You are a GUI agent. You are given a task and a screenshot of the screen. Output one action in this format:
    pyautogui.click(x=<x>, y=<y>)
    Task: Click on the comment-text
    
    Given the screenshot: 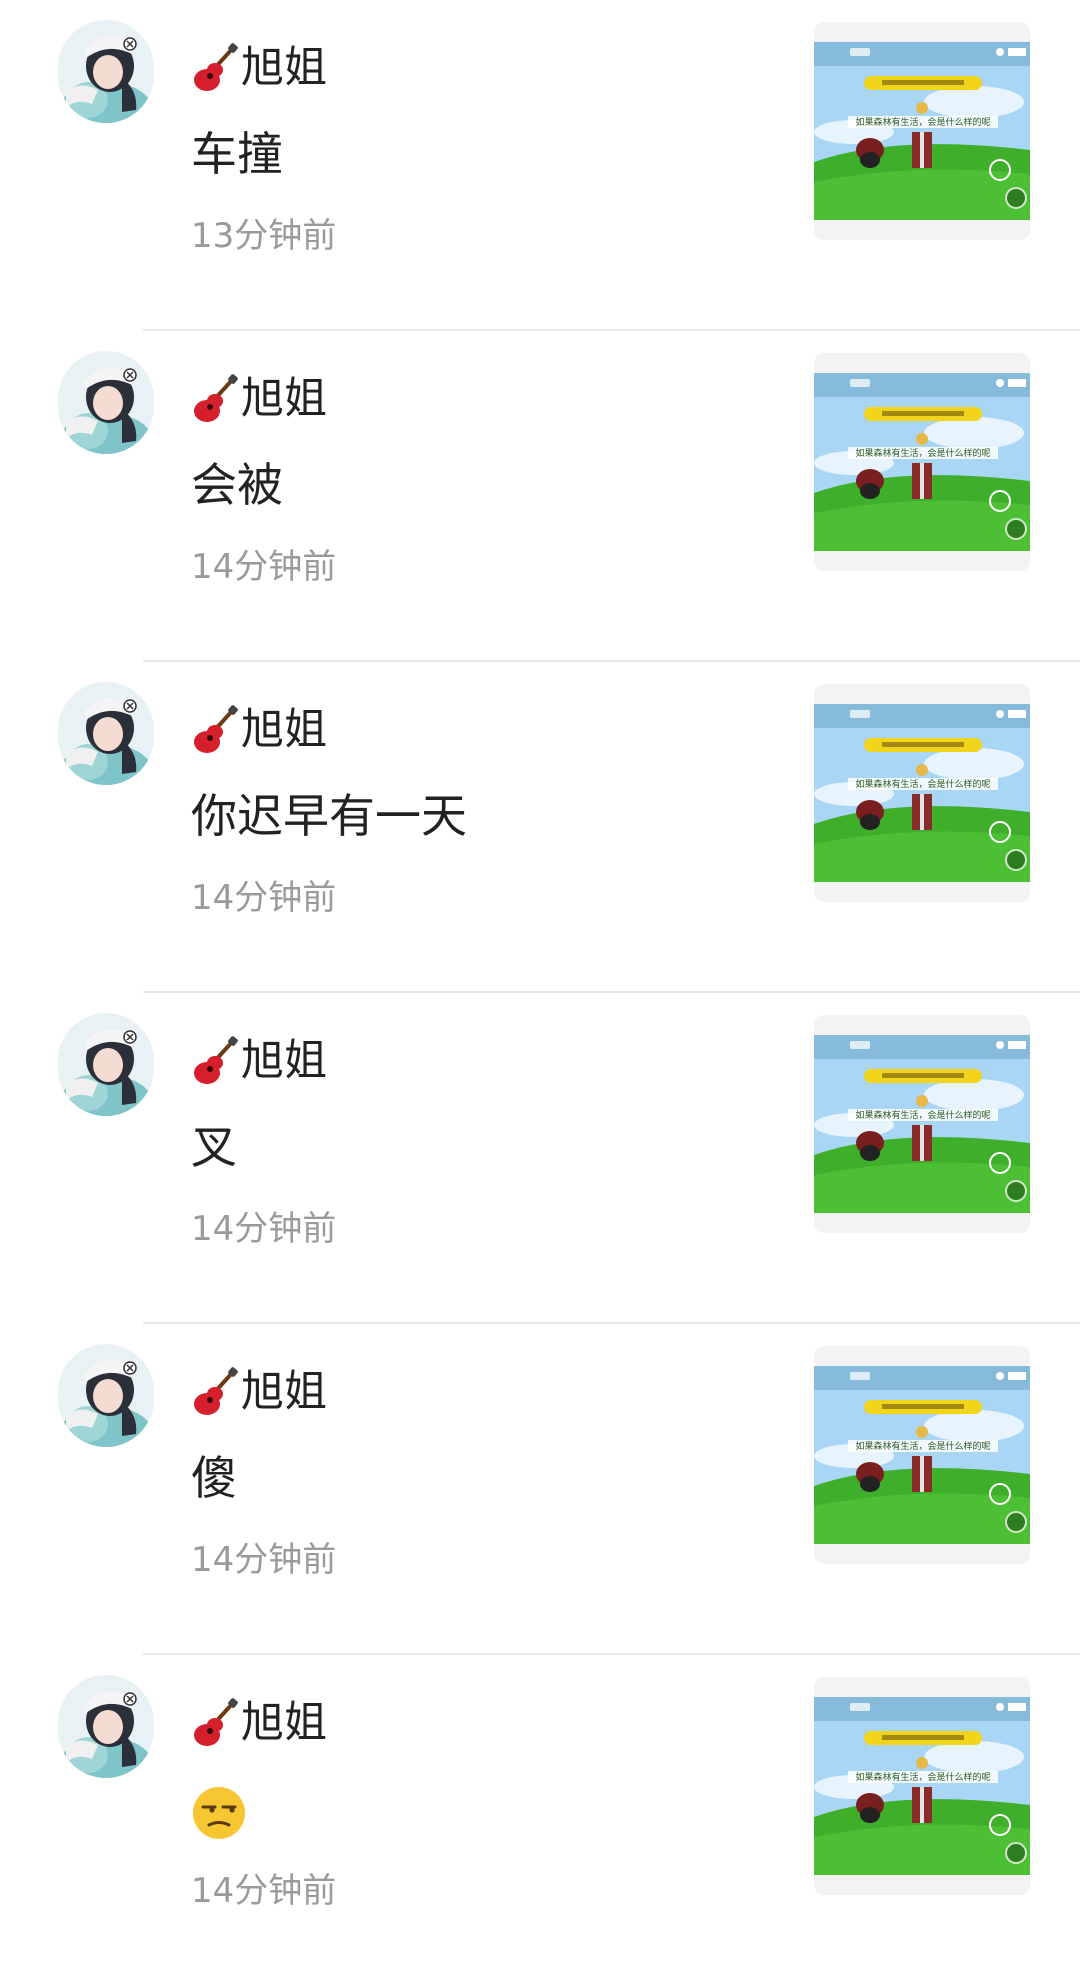 What is the action you would take?
    pyautogui.click(x=219, y=1810)
    